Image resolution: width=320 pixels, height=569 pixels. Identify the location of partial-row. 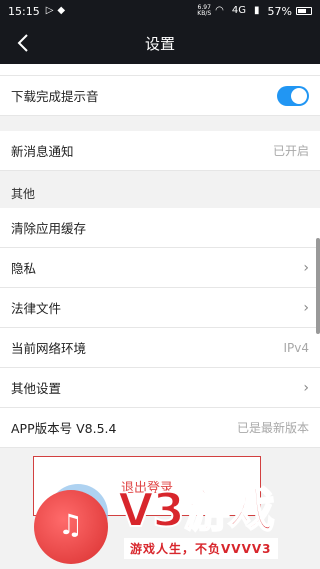
(160, 70).